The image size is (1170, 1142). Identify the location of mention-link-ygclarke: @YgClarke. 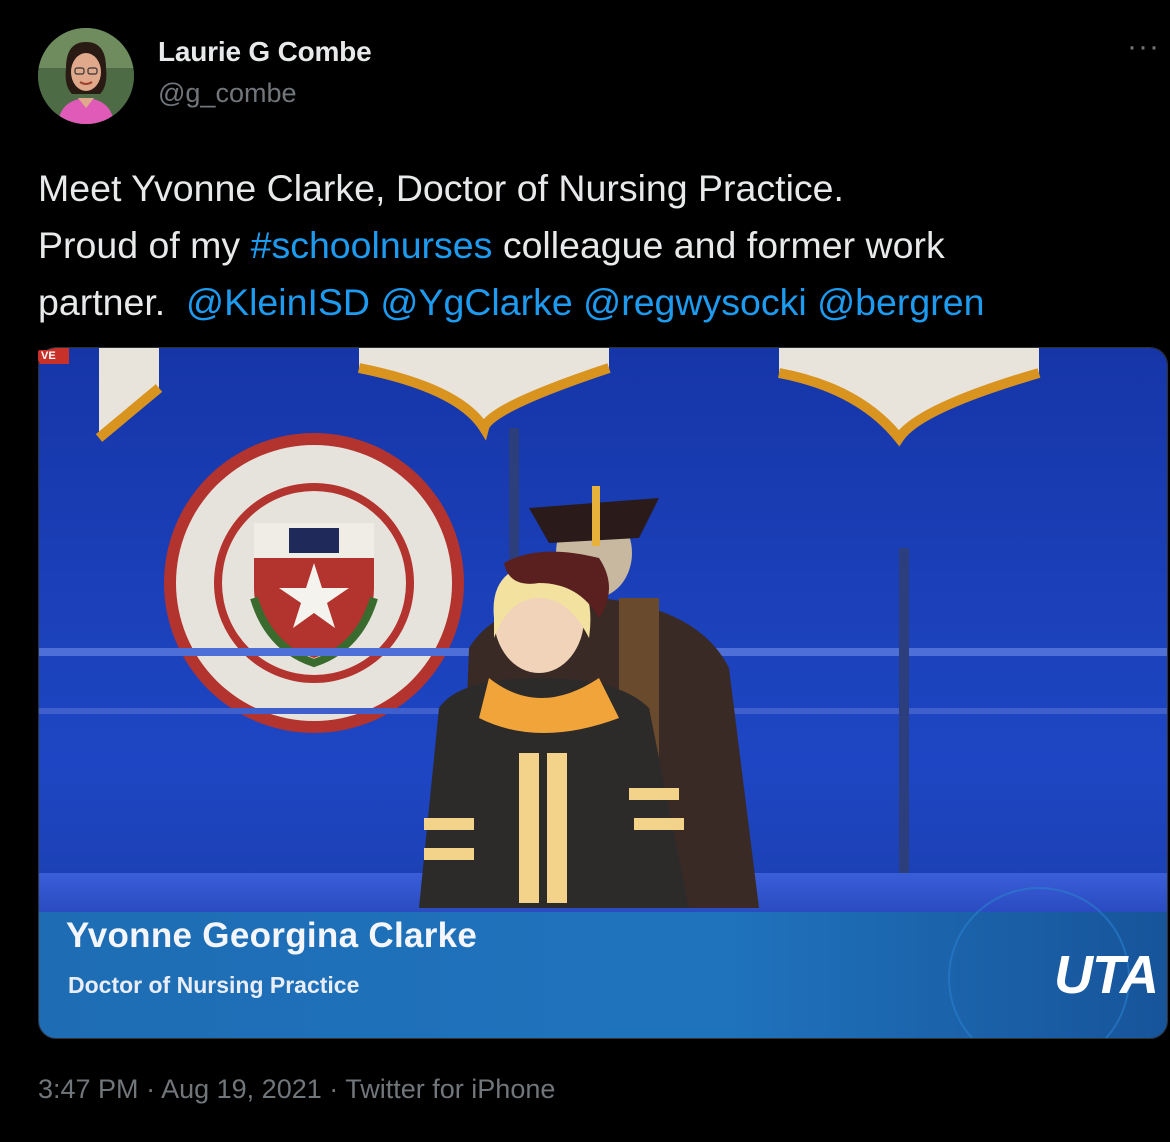
(476, 302).